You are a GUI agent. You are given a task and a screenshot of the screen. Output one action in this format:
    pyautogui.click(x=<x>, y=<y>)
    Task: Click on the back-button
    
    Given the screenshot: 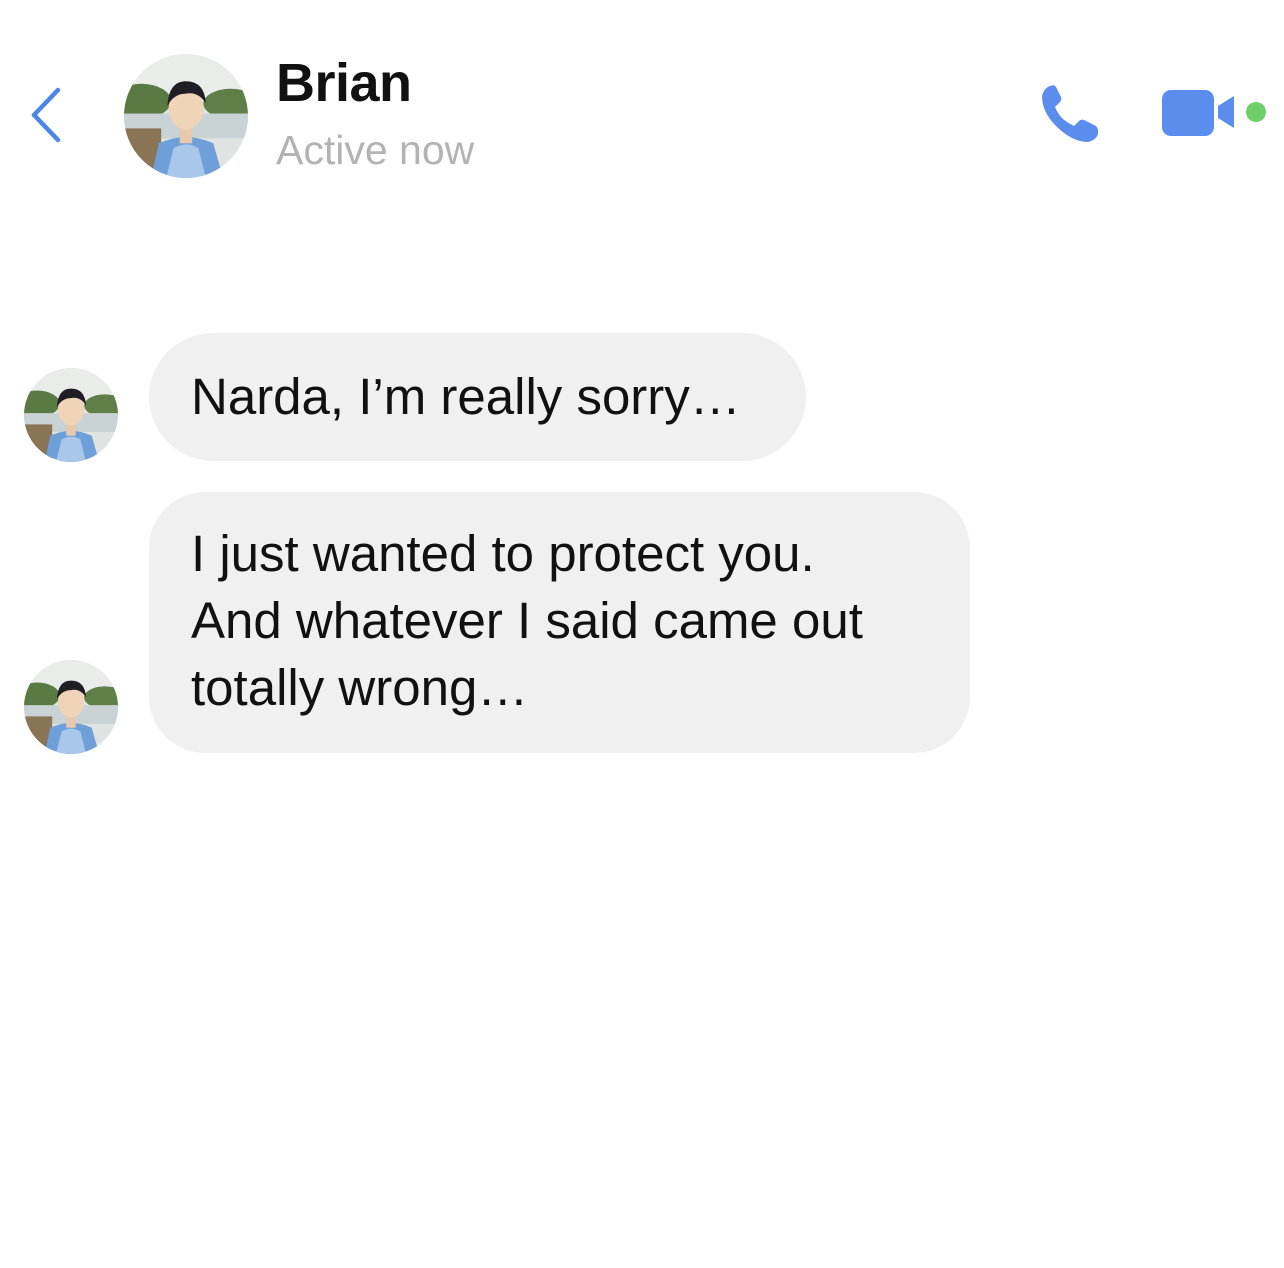 What is the action you would take?
    pyautogui.click(x=47, y=115)
    